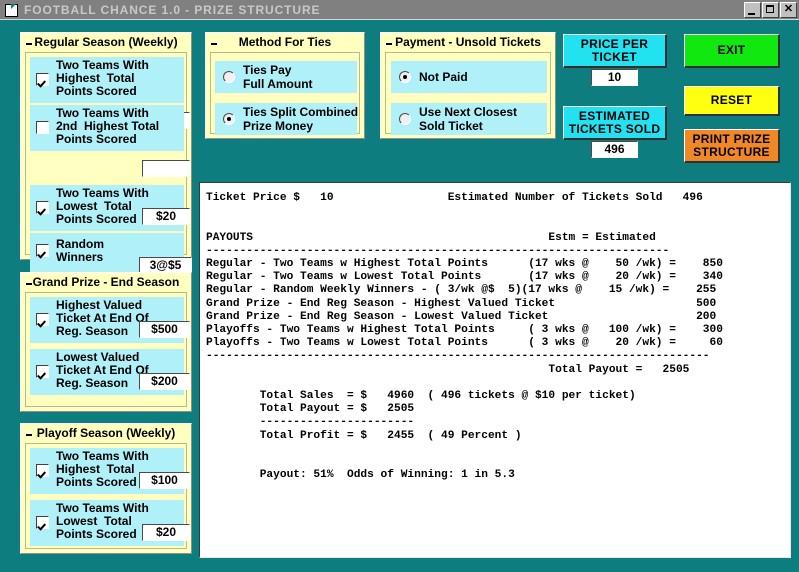 This screenshot has width=799, height=572. Describe the element at coordinates (285, 42) in the screenshot. I see `panel-method-for-ties-title: Method For Ties` at that location.